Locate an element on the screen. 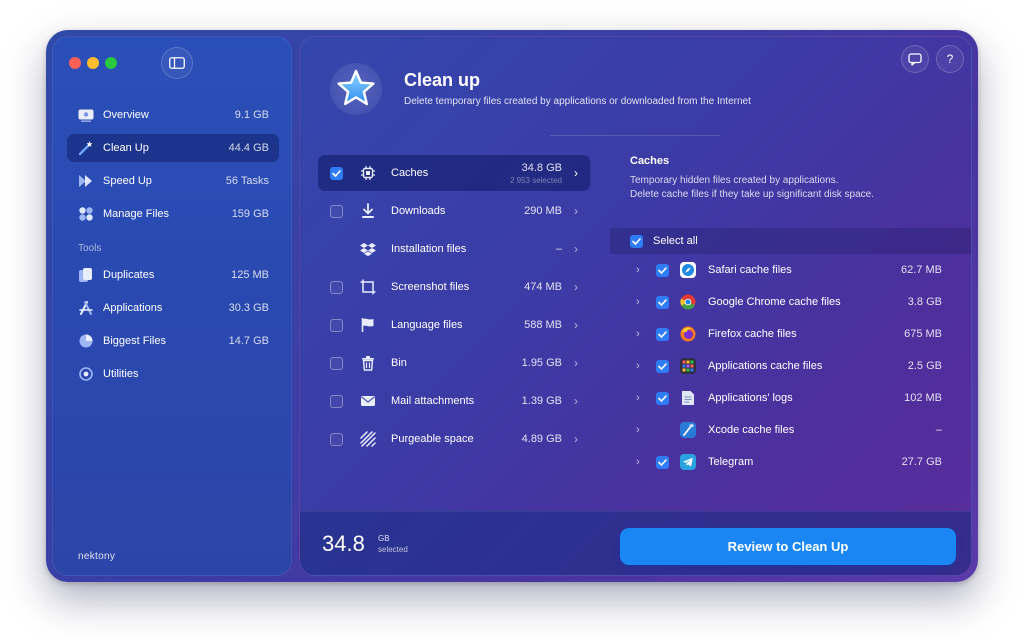 This screenshot has height=640, width=1024. category-label: Caches is located at coordinates (410, 173).